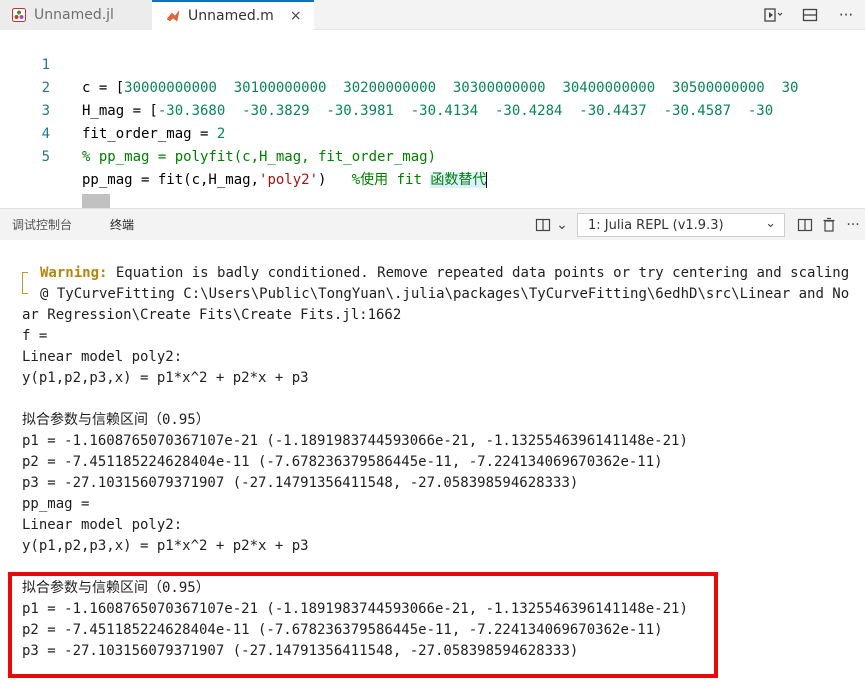 This screenshot has height=694, width=865. Describe the element at coordinates (363, 625) in the screenshot. I see `highlight-annotation-box` at that location.